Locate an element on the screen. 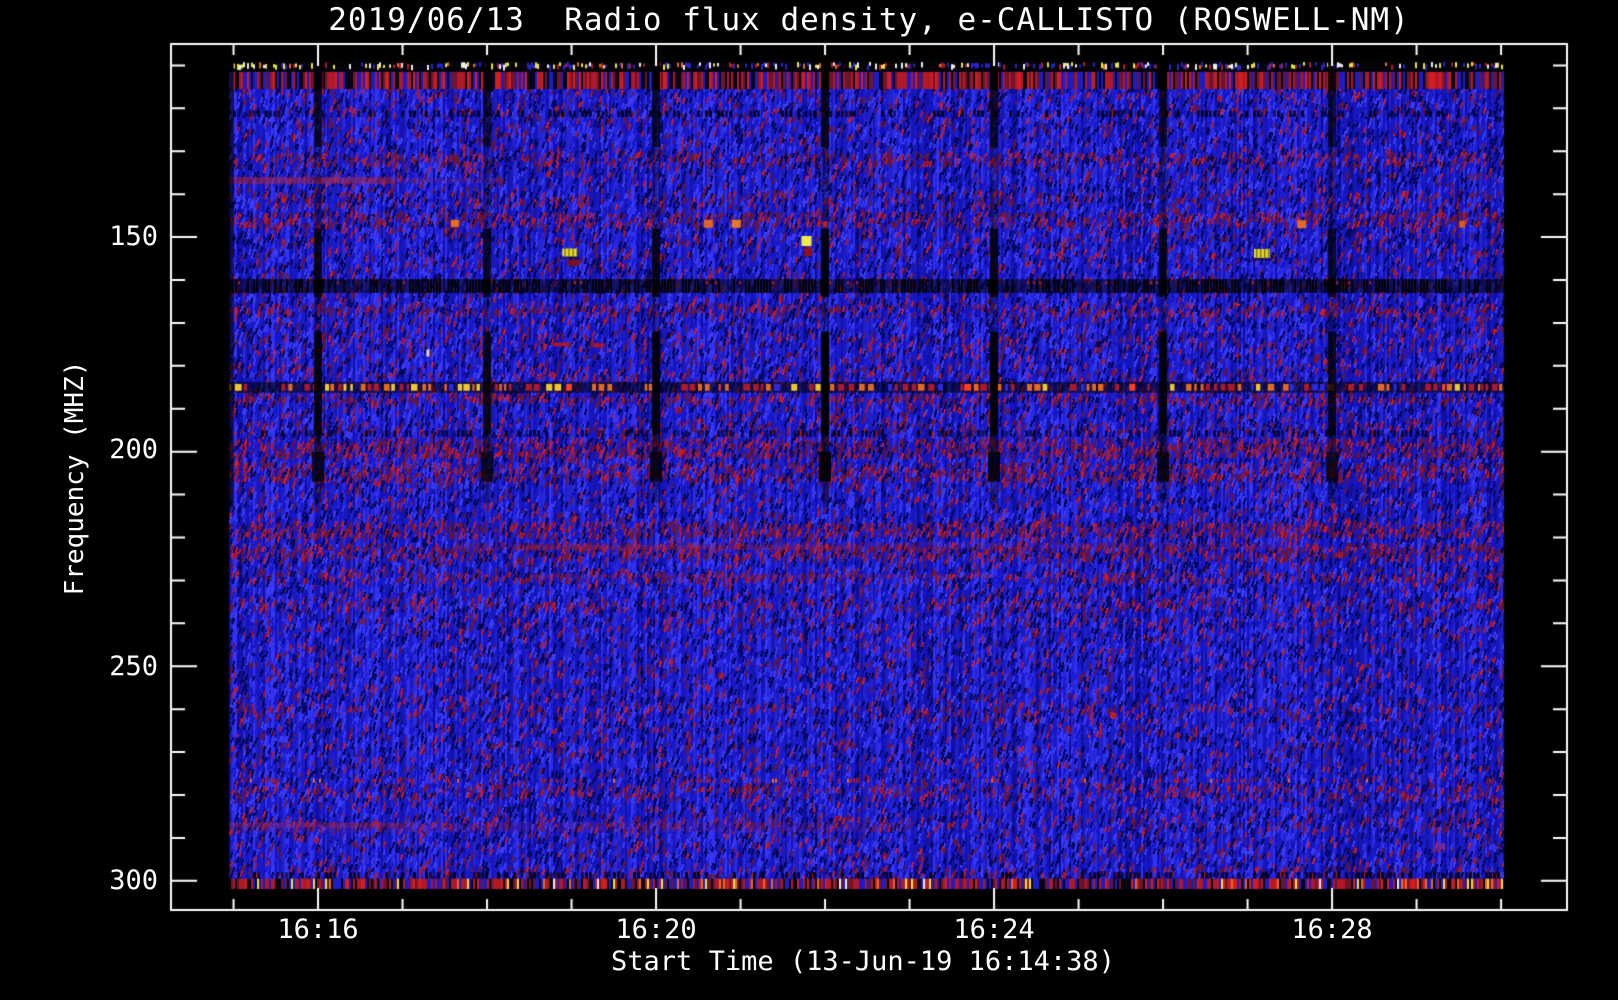 Image resolution: width=1618 pixels, height=1000 pixels. y-tick-label-150: 150 is located at coordinates (133, 236).